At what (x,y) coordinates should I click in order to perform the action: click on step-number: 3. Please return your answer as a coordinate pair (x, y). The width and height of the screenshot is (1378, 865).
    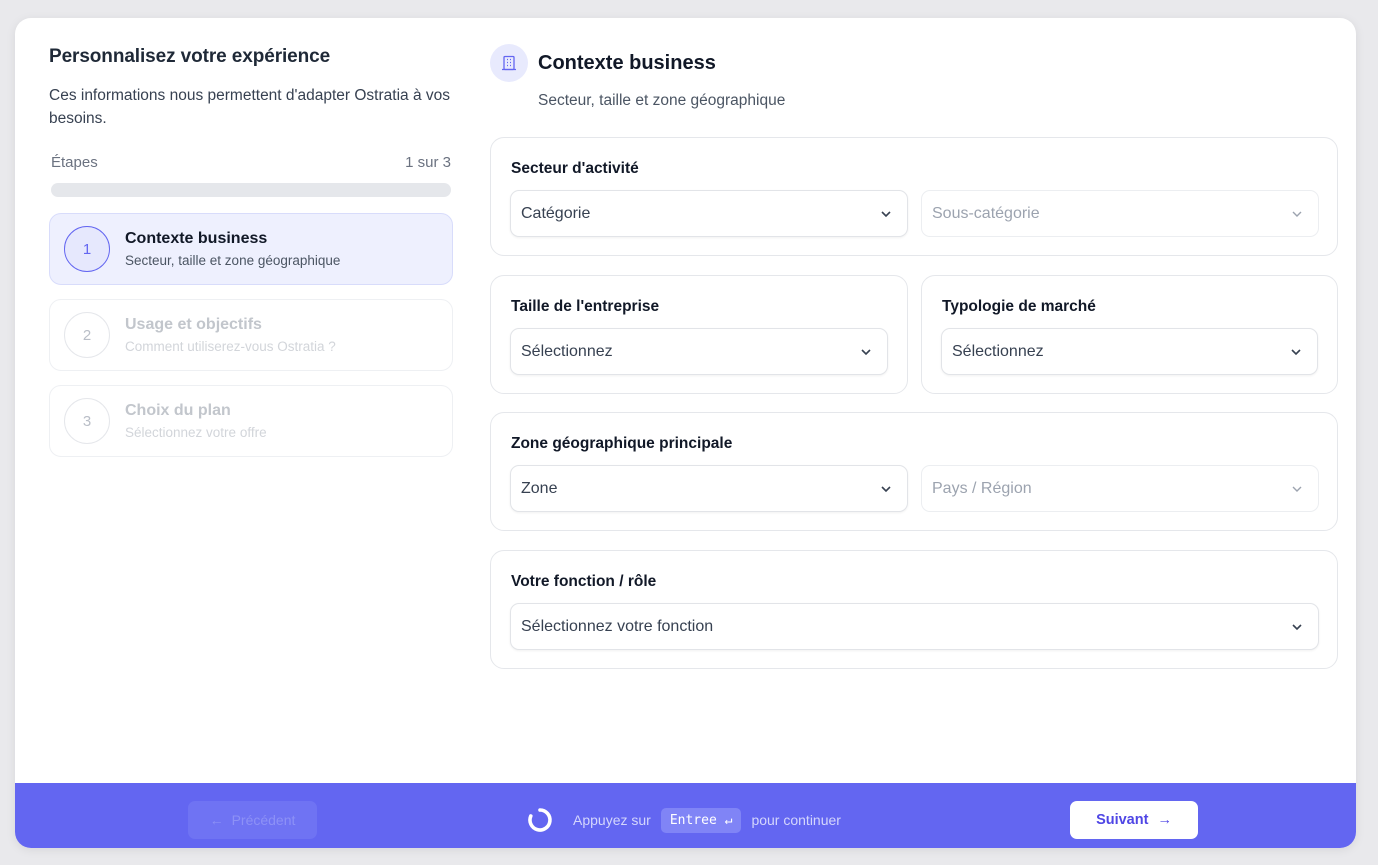
    Looking at the image, I should click on (87, 421).